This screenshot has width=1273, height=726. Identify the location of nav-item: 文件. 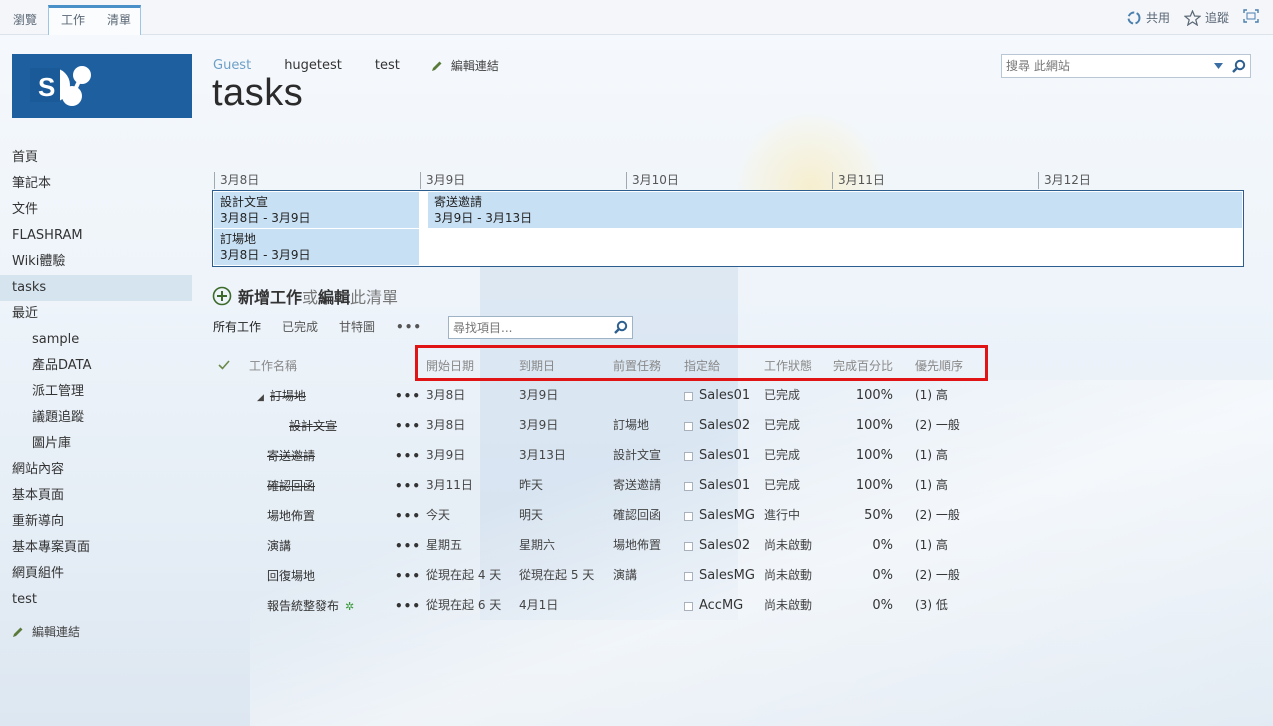
(96, 210).